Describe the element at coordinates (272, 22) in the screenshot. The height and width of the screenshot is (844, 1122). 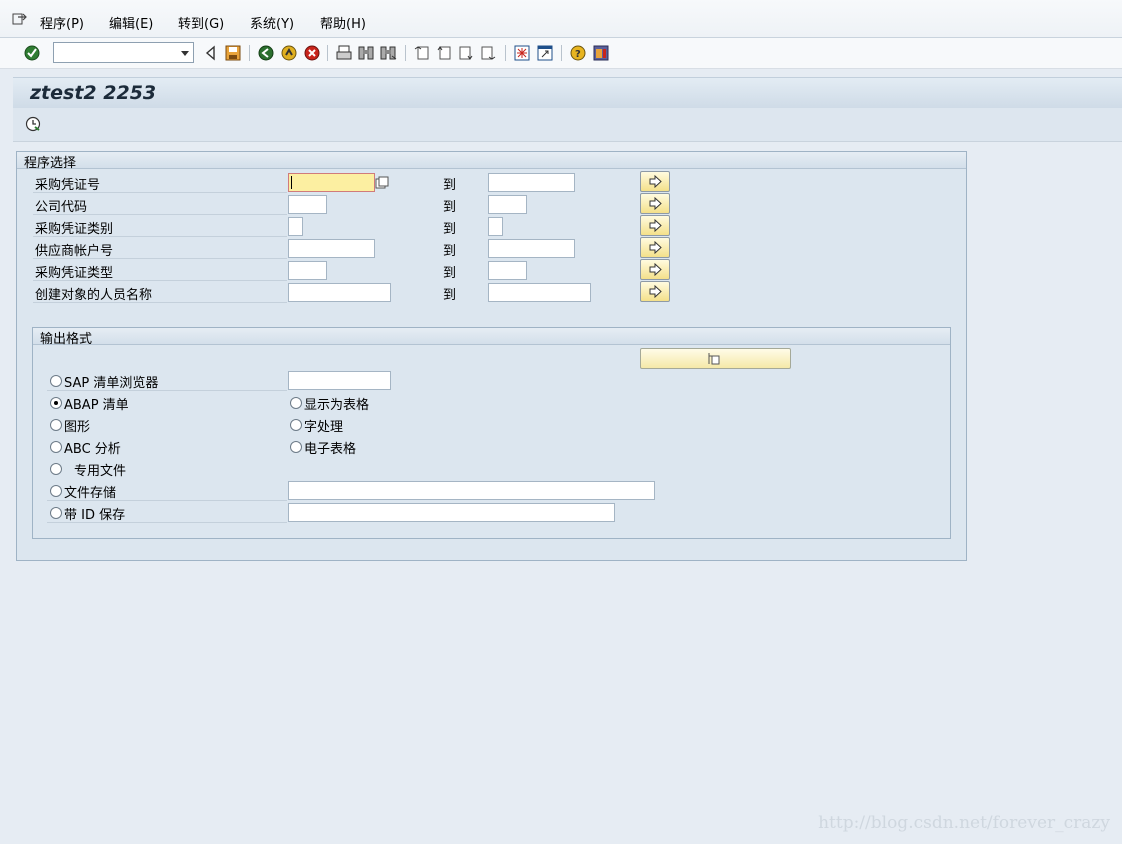
I see `menu-system: 系统(Y)` at that location.